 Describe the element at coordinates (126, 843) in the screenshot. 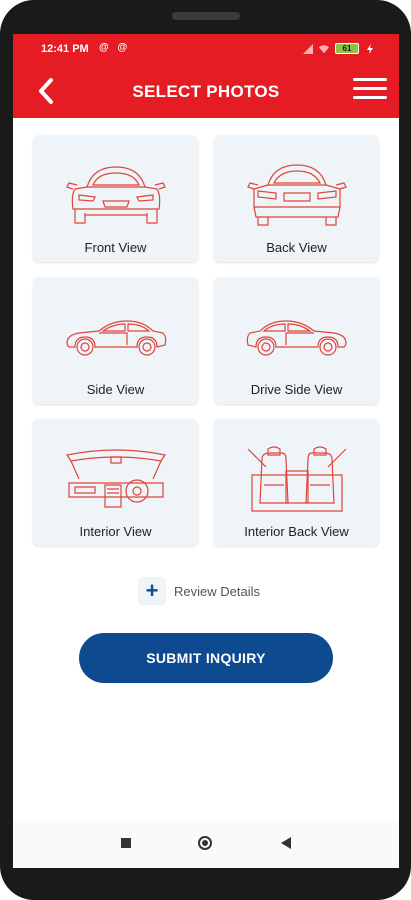

I see `recents-button` at that location.